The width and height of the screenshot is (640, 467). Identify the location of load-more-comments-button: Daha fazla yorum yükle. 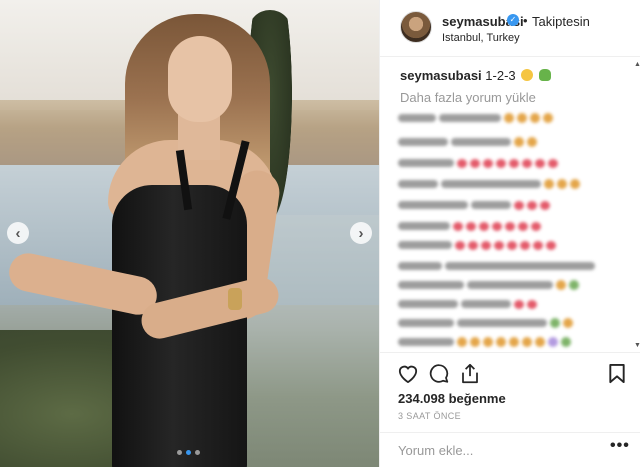
(468, 97).